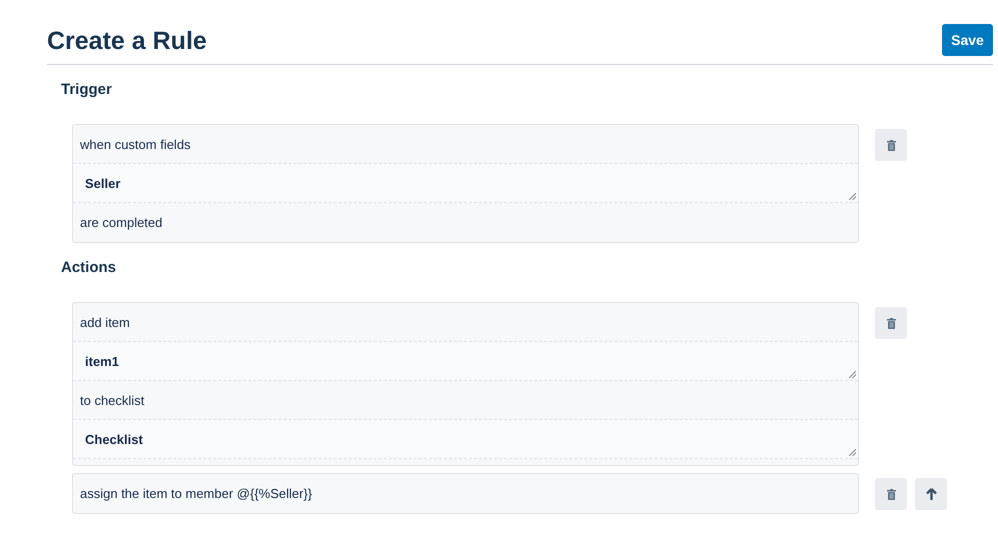  Describe the element at coordinates (89, 268) in the screenshot. I see `section-heading: Actions` at that location.